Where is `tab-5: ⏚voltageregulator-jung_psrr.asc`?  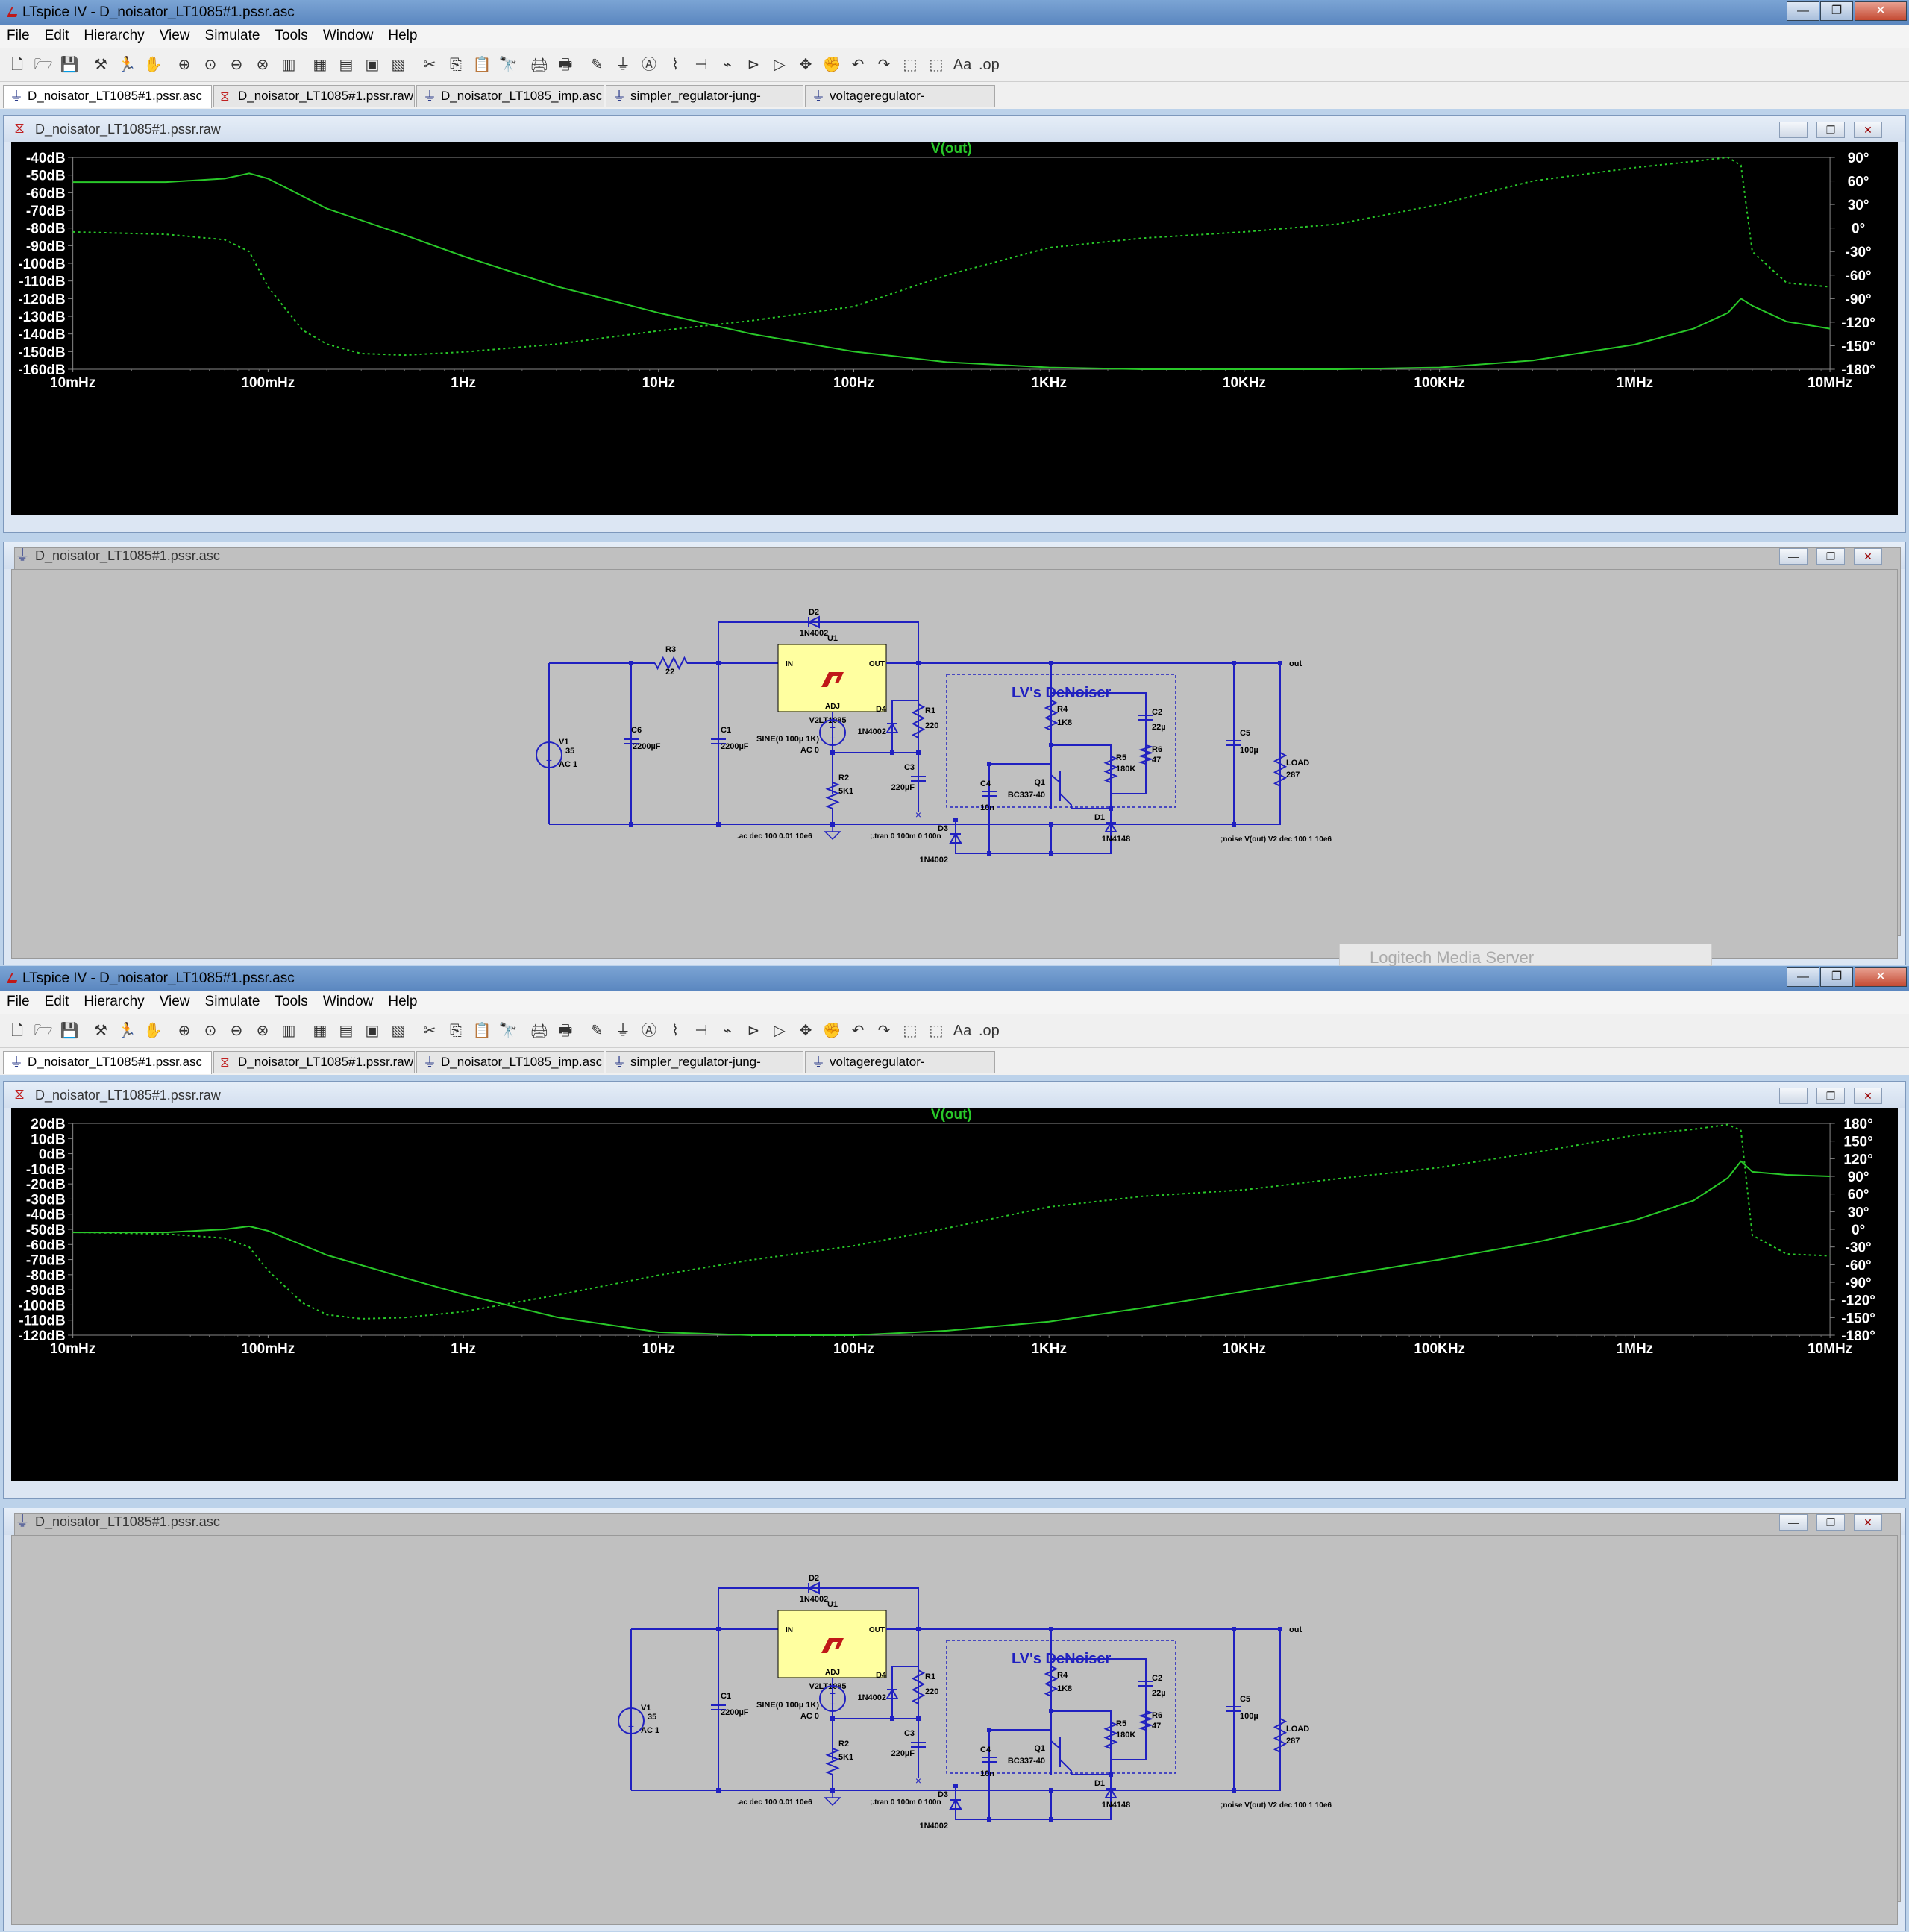
tab-5: ⏚voltageregulator-jung_psrr.asc is located at coordinates (900, 105).